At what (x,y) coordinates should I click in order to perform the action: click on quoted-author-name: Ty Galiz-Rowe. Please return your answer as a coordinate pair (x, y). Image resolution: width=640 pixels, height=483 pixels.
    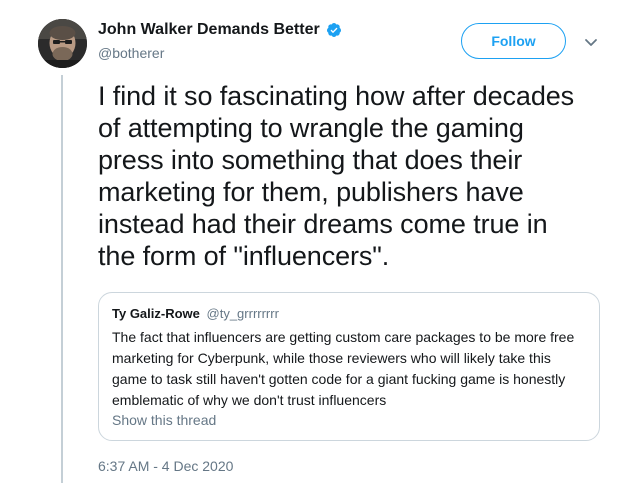
    Looking at the image, I should click on (156, 313).